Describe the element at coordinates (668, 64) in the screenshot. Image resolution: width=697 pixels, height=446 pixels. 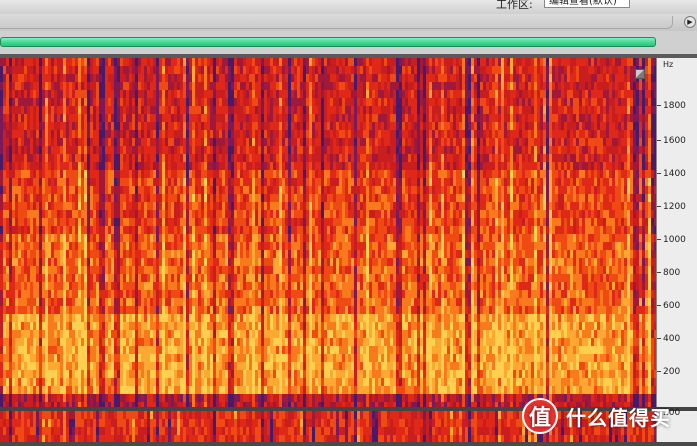
I see `frequency-unit-label: Hz` at that location.